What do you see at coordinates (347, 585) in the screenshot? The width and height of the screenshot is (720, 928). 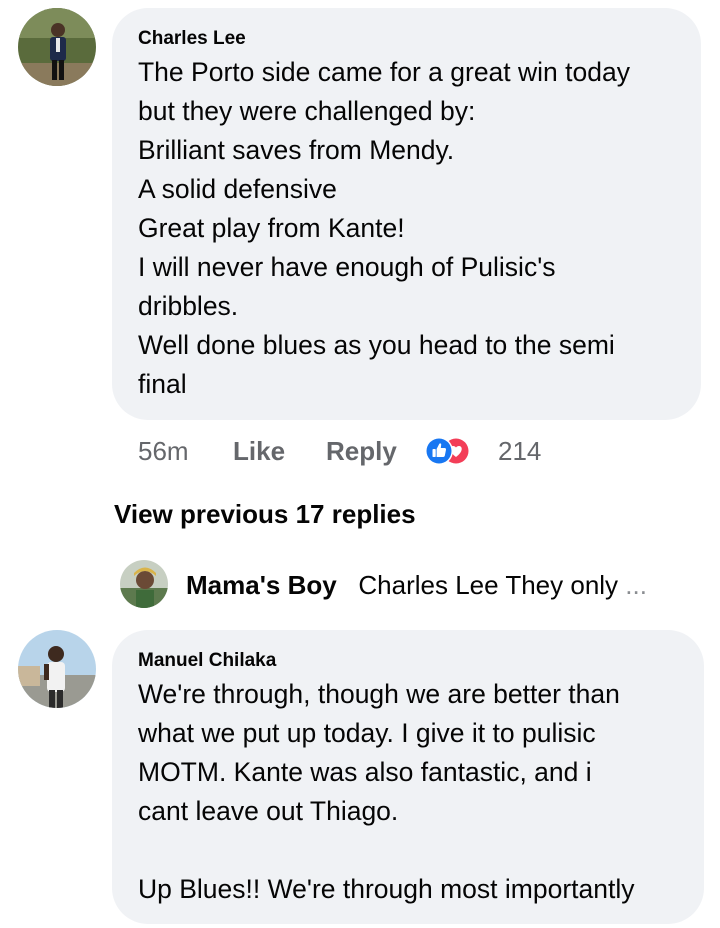 I see `reply-spacer` at bounding box center [347, 585].